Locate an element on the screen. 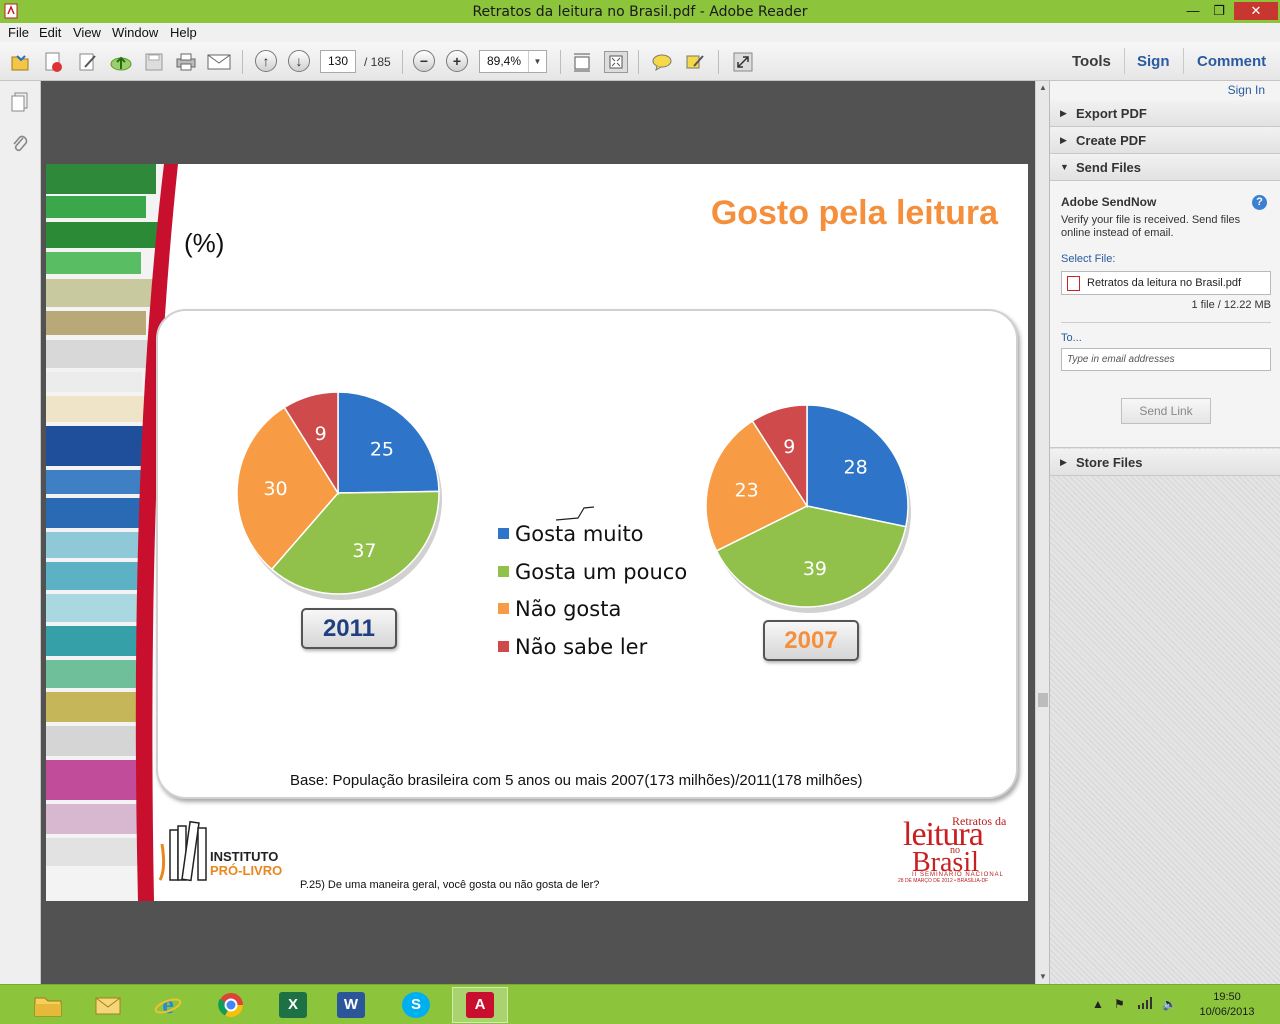 This screenshot has width=1280, height=1024. curl-mark is located at coordinates (575, 513).